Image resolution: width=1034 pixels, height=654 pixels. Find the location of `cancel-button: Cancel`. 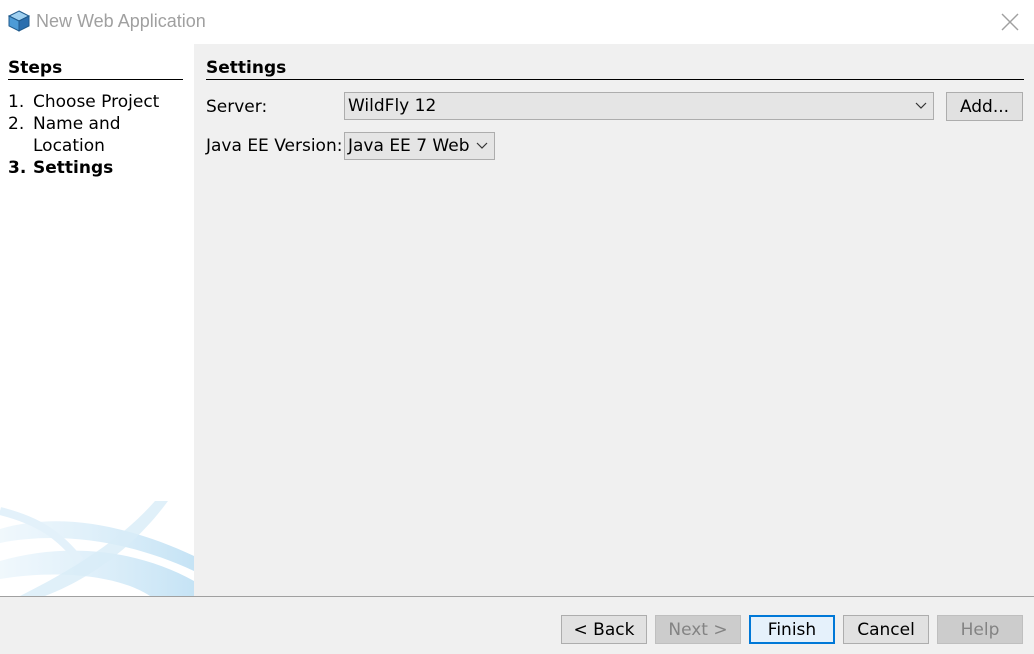

cancel-button: Cancel is located at coordinates (886, 629).